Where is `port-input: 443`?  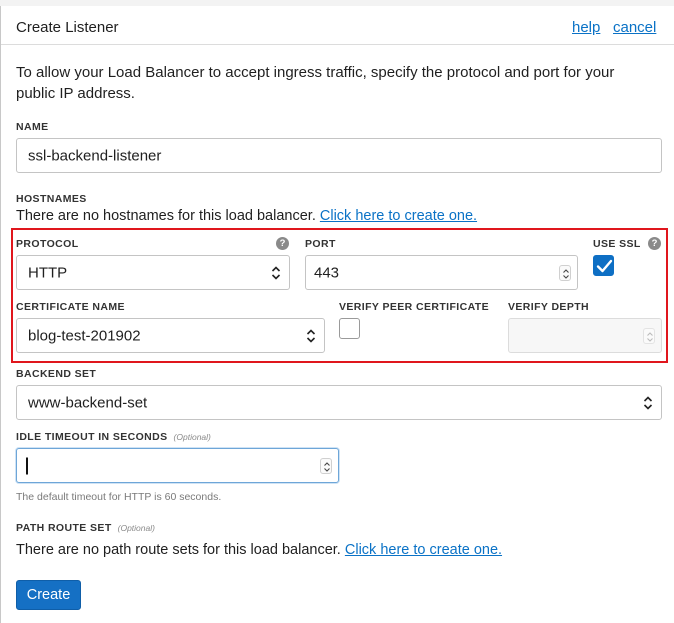
port-input: 443 is located at coordinates (441, 272).